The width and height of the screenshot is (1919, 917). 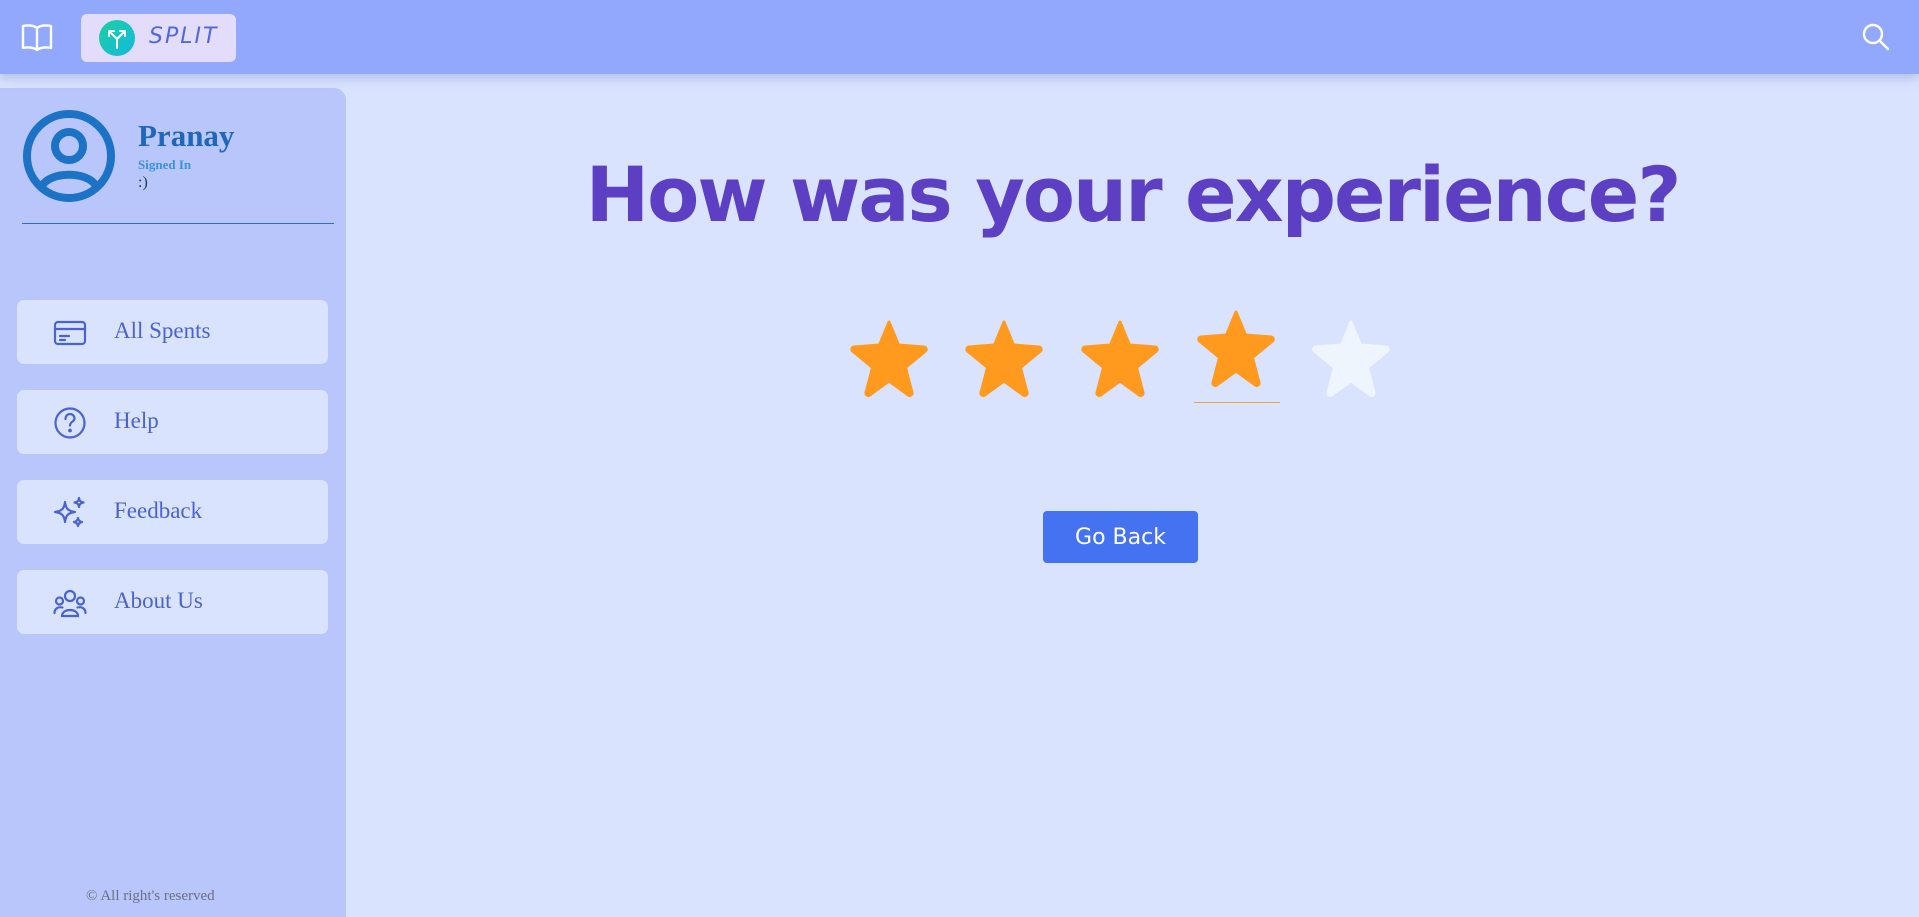 What do you see at coordinates (172, 422) in the screenshot?
I see `sidebar-item-help: Help` at bounding box center [172, 422].